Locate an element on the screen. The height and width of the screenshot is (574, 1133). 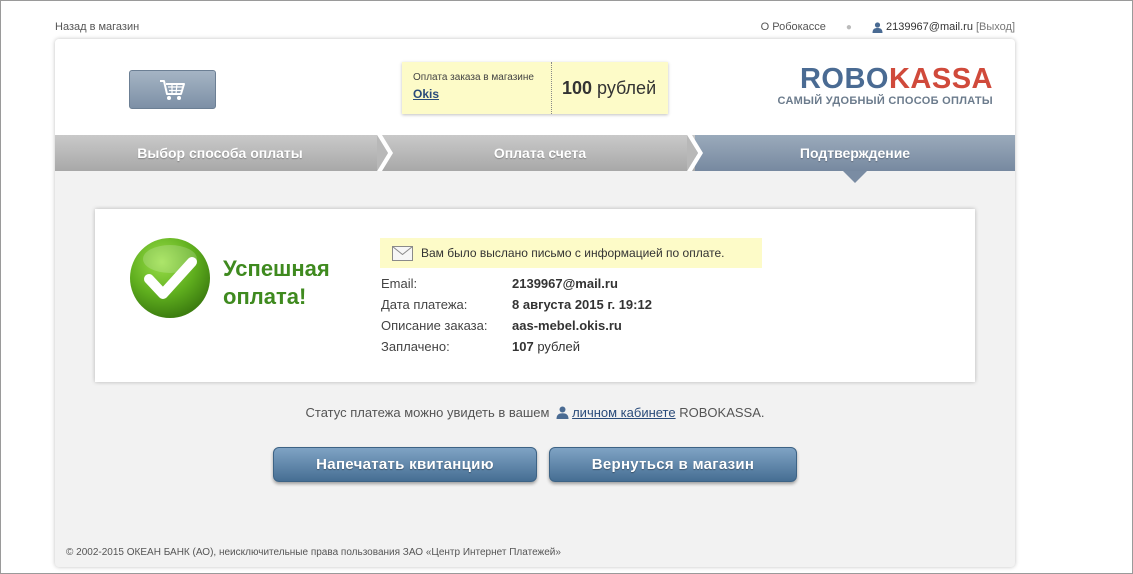
logo-wordmark: ROBOKASSA is located at coordinates (885, 79).